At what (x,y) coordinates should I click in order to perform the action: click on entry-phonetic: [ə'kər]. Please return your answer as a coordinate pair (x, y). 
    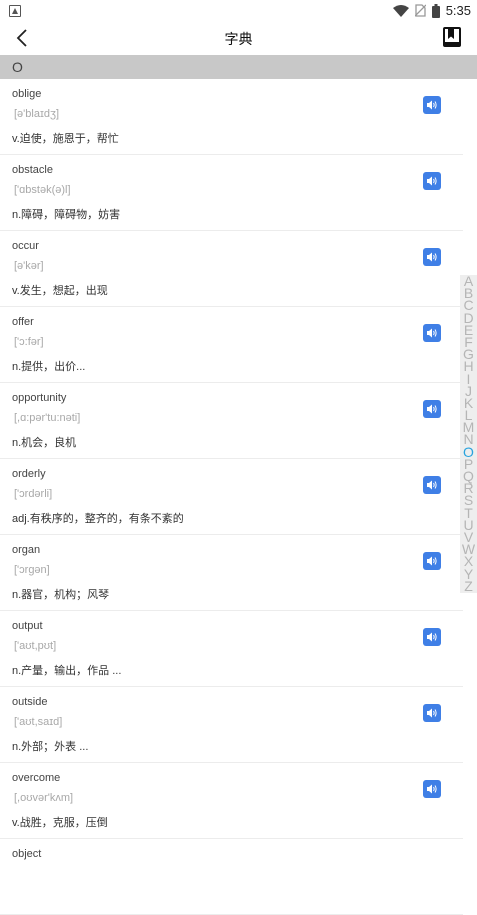
    Looking at the image, I should click on (29, 266).